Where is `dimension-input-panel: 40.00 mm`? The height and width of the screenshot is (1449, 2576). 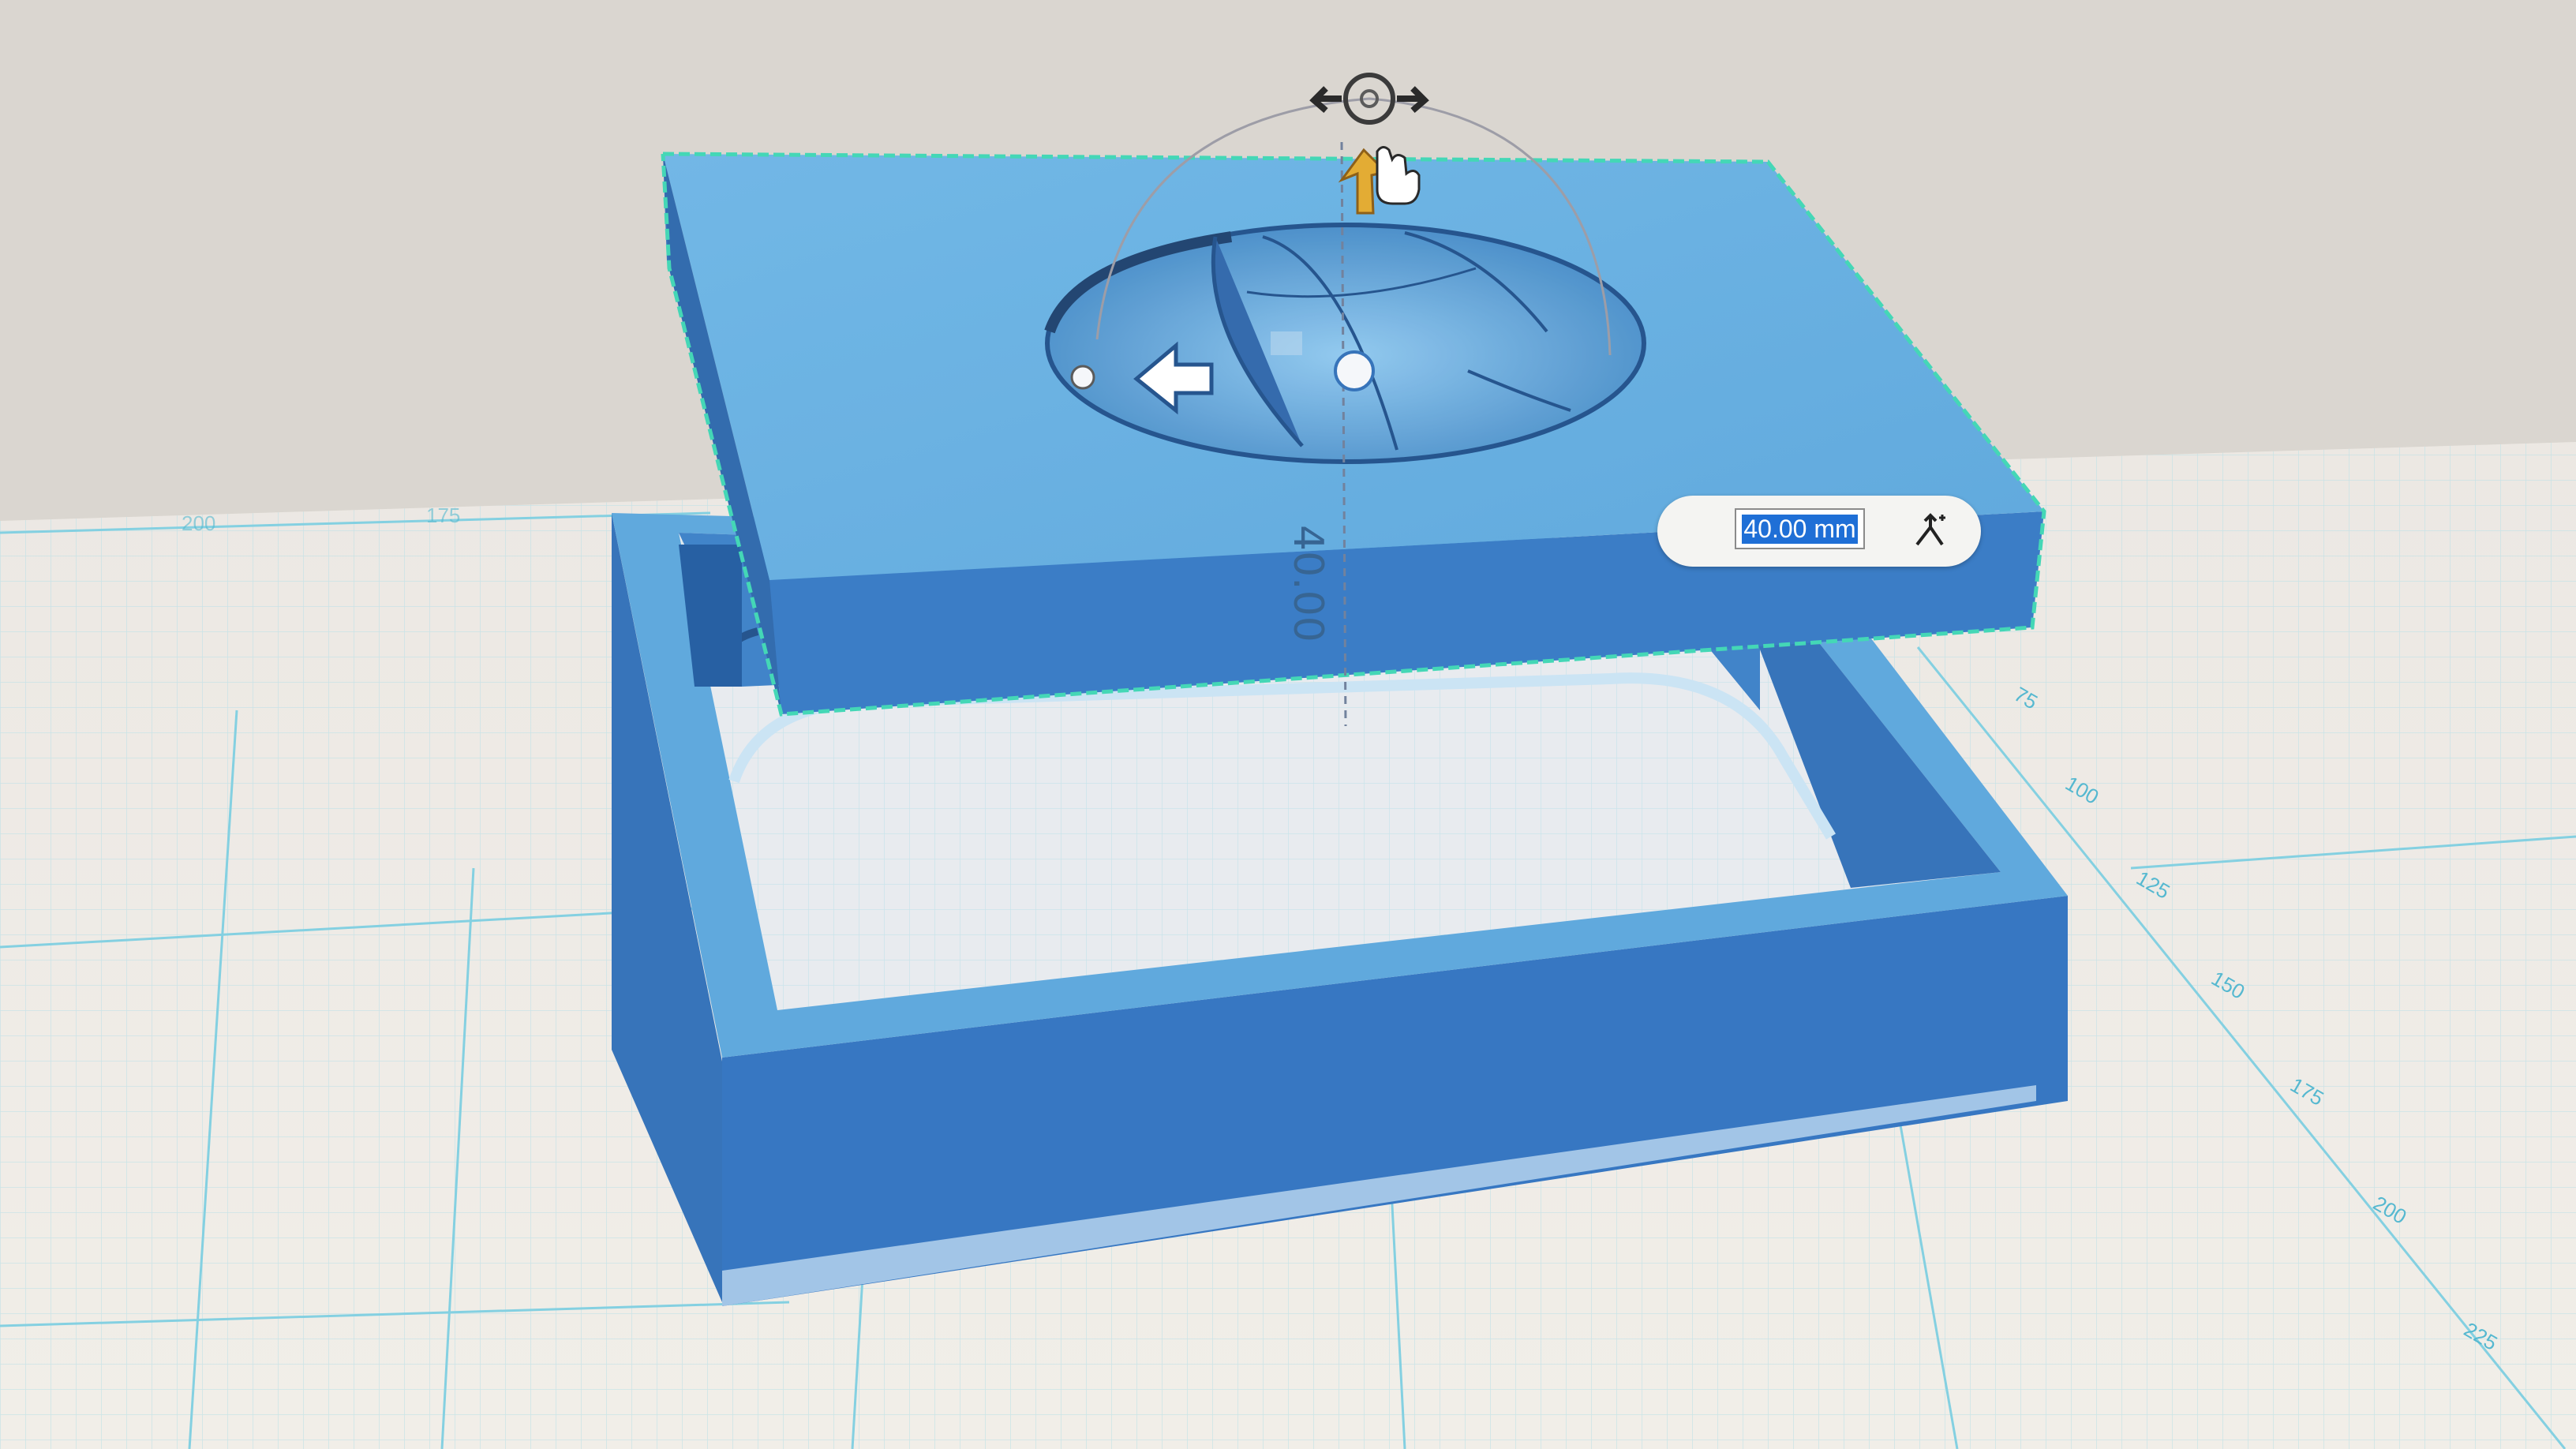 dimension-input-panel: 40.00 mm is located at coordinates (1819, 531).